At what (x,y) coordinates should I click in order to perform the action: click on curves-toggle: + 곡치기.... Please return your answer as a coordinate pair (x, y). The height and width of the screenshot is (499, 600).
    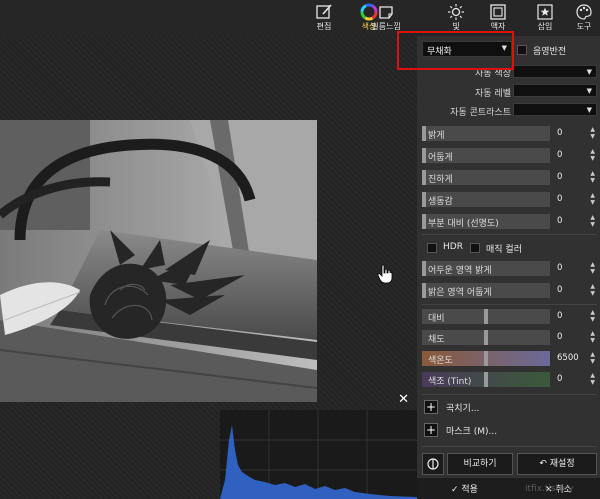
    Looking at the image, I should click on (510, 407).